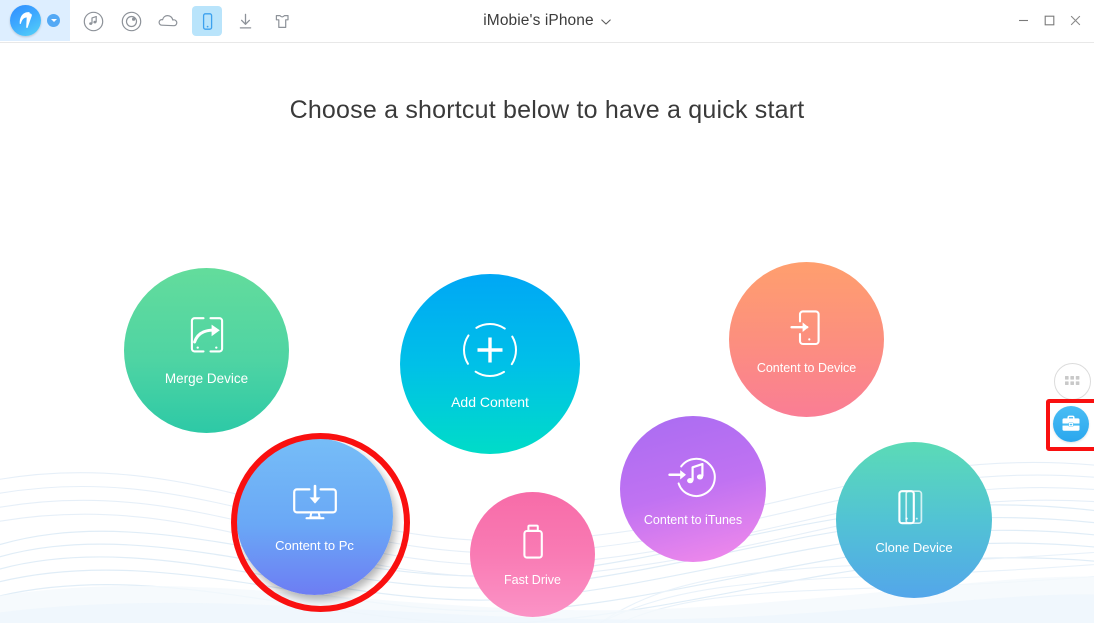 The width and height of the screenshot is (1094, 623). Describe the element at coordinates (245, 21) in the screenshot. I see `toolbar-item-downloader` at that location.